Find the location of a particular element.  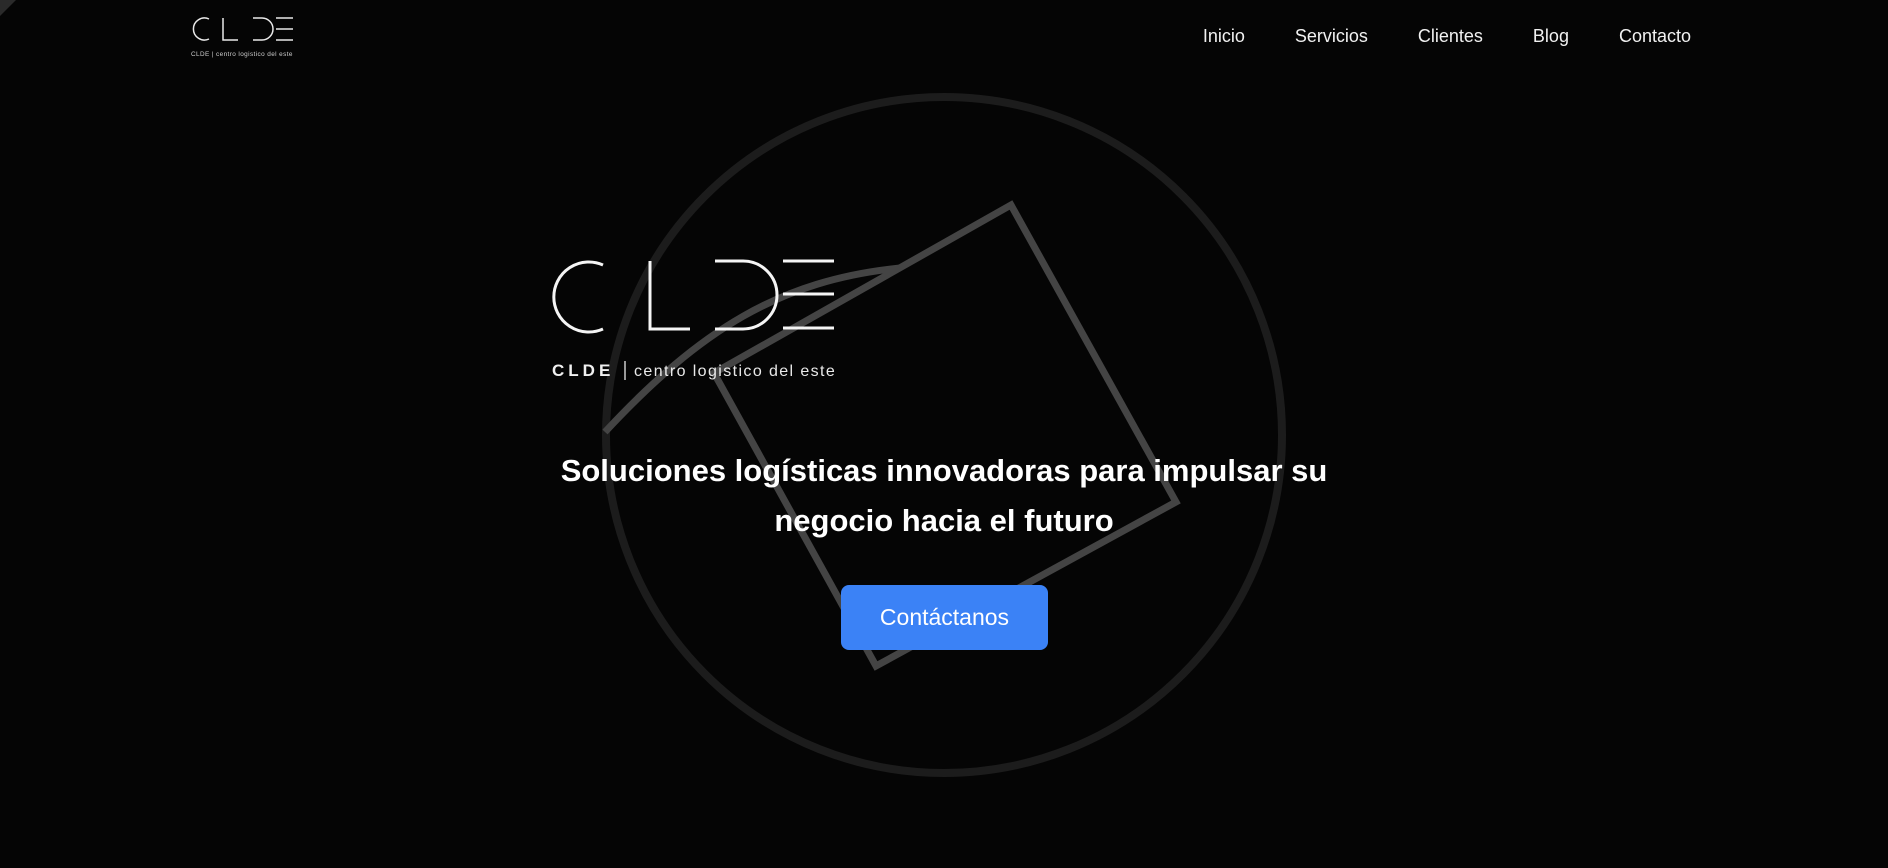

hero-logo-tagline: centro logistico del este is located at coordinates (735, 371).